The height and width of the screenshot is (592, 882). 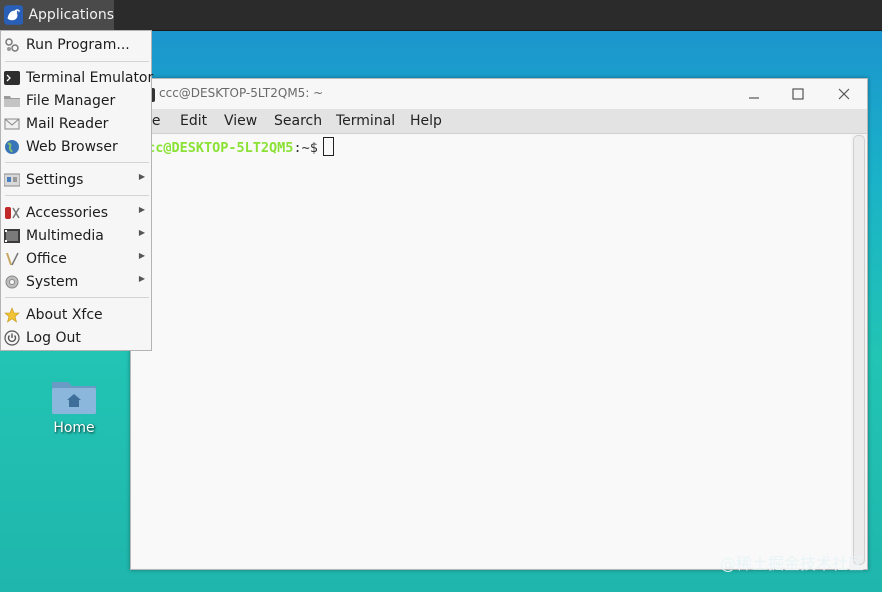 I want to click on menu-view: View, so click(x=240, y=121).